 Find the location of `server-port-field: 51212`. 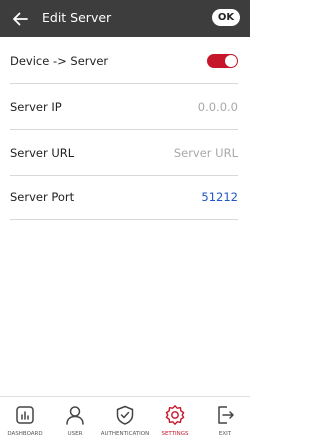

server-port-field: 51212 is located at coordinates (219, 197).